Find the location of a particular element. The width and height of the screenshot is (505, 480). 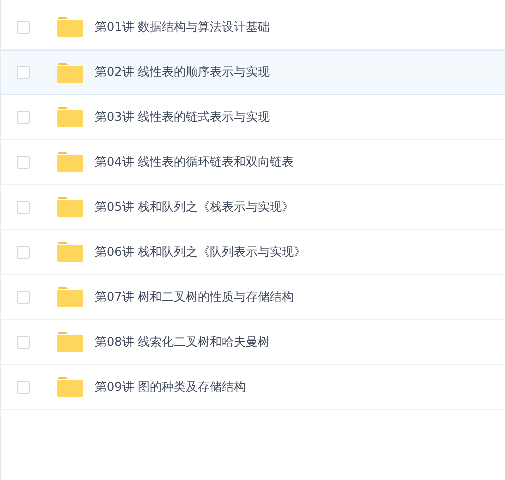

file-row: 第05讲 栈和队列之《栈表示与实现》 is located at coordinates (253, 207).